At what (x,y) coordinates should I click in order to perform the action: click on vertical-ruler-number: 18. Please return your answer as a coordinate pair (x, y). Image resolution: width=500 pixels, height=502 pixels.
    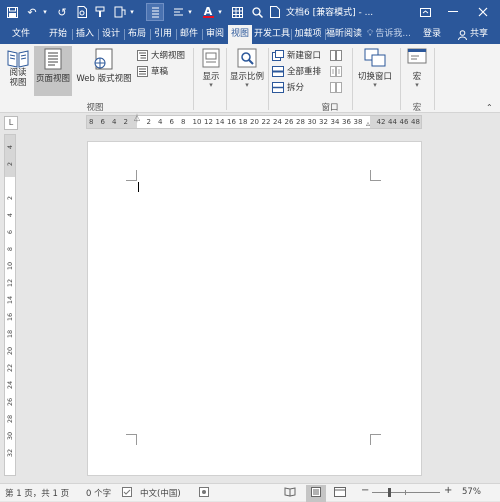
    Looking at the image, I should click on (10, 334).